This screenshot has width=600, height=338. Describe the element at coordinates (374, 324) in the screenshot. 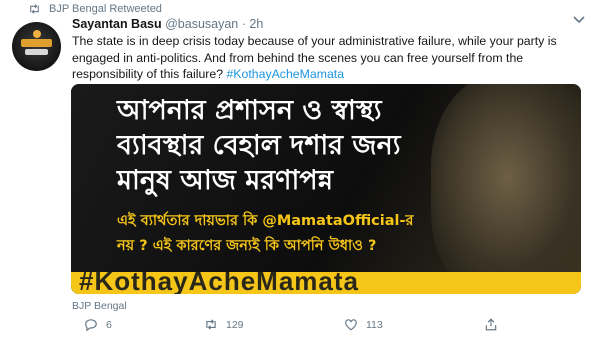

I see `like-count: 113` at that location.